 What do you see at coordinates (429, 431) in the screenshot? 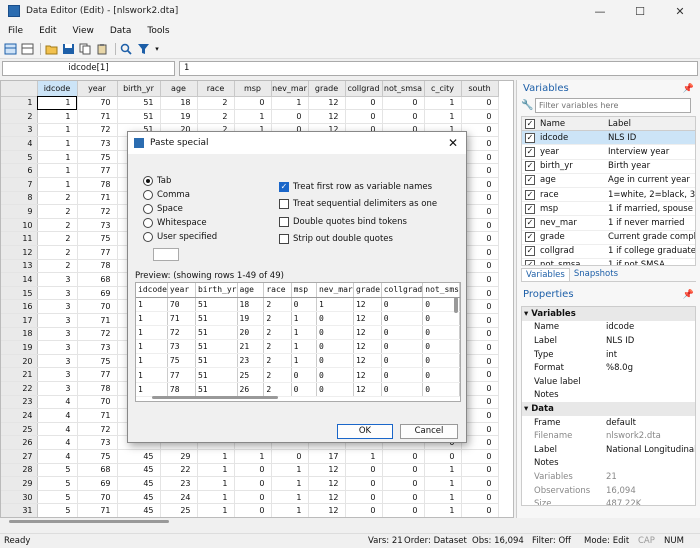
I see `cancel-button: Cancel` at bounding box center [429, 431].